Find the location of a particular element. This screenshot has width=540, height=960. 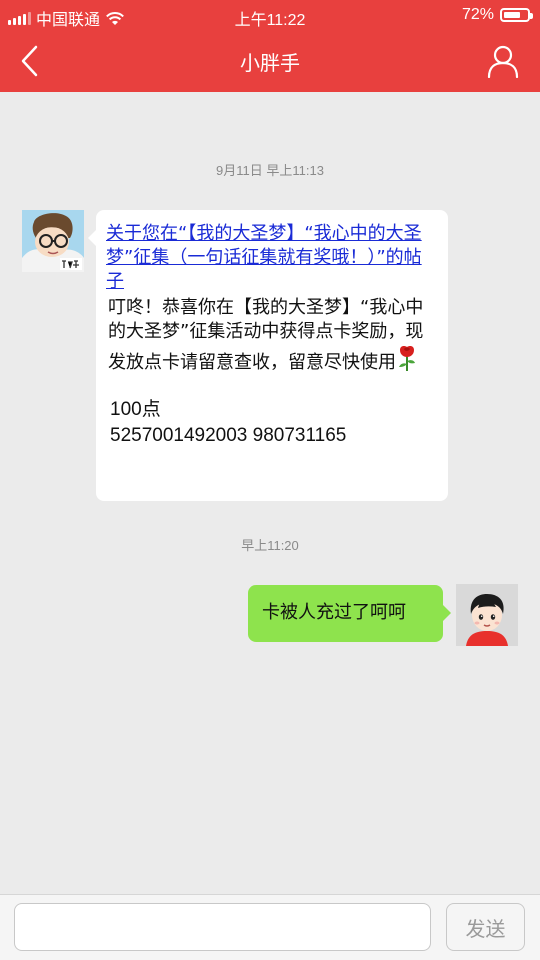

nav-bar: 小胖手 is located at coordinates (270, 61).